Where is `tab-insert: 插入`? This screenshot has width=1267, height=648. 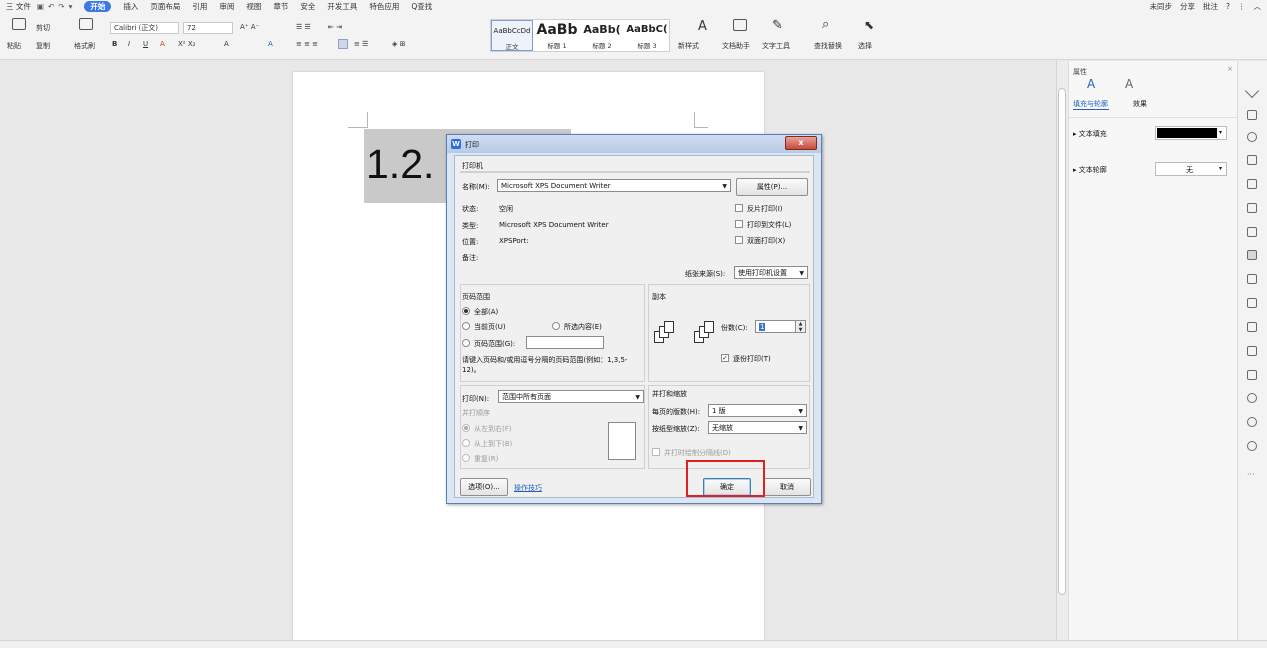
tab-insert: 插入 is located at coordinates (130, 6).